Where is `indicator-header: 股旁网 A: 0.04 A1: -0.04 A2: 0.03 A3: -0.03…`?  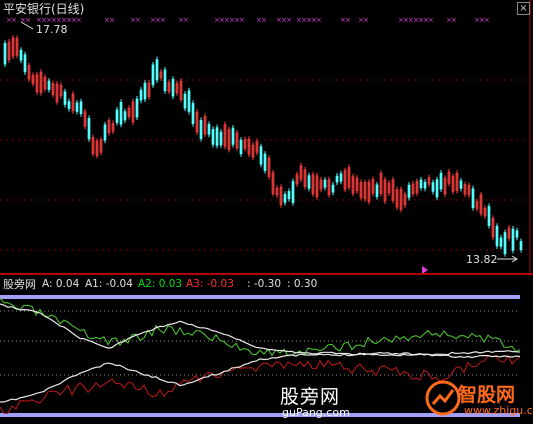
indicator-header: 股旁网 A: 0.04 A1: -0.04 A2: 0.03 A3: -0.03… is located at coordinates (266, 284).